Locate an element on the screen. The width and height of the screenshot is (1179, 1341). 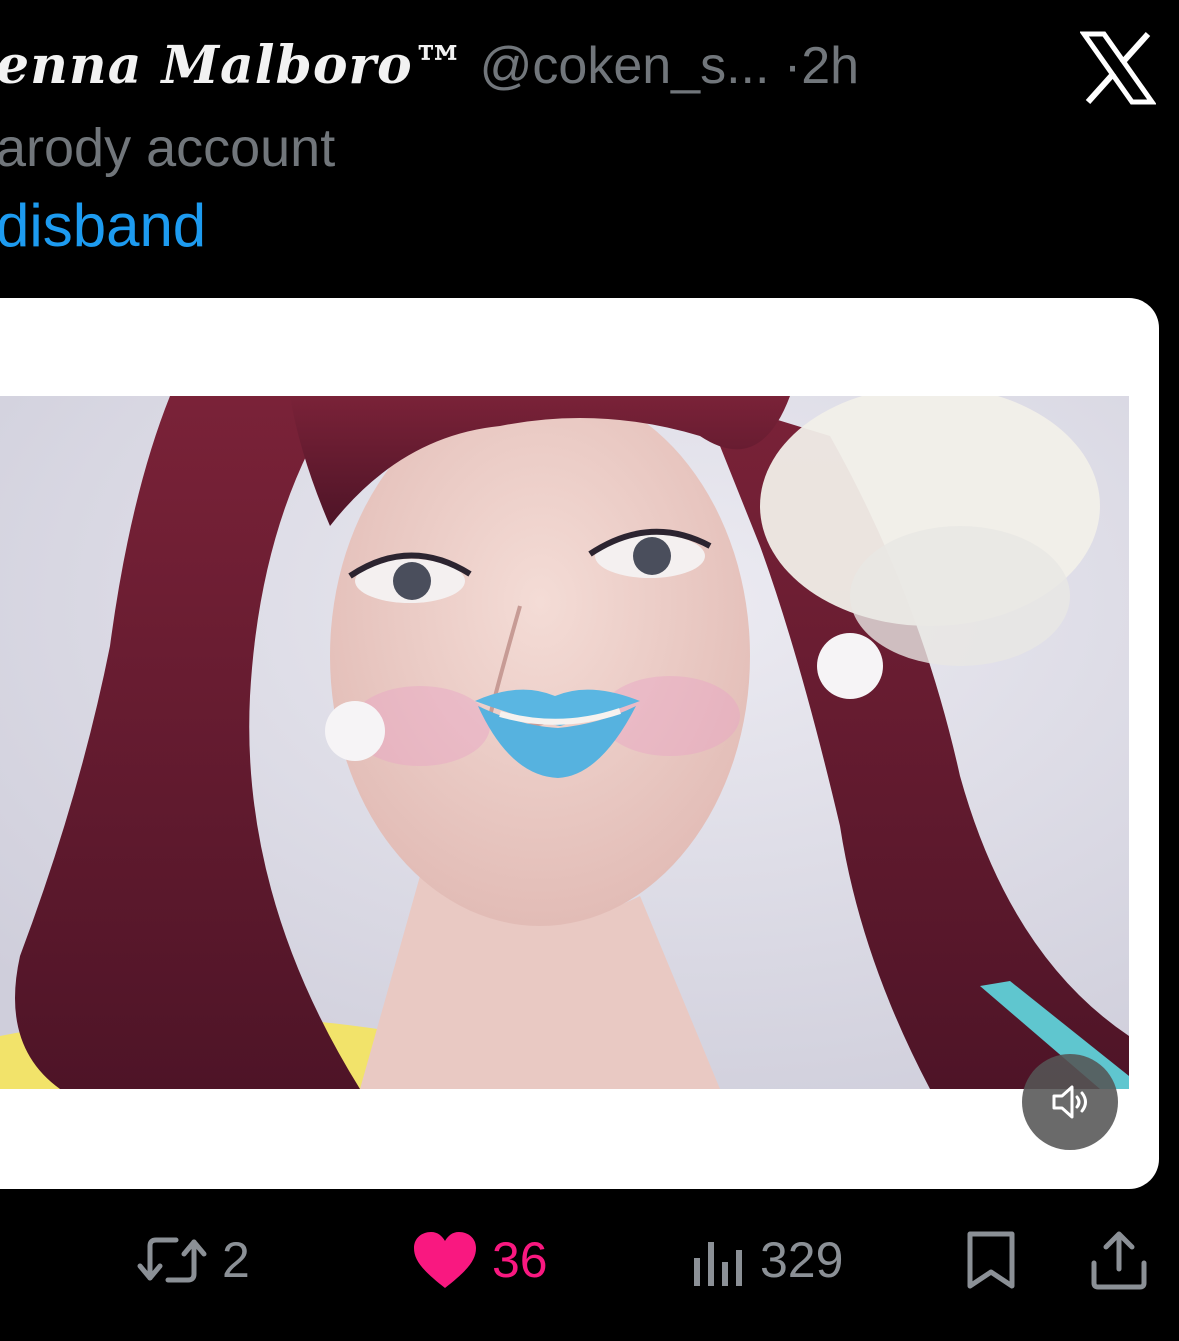
bookmark-icon is located at coordinates (991, 1260).